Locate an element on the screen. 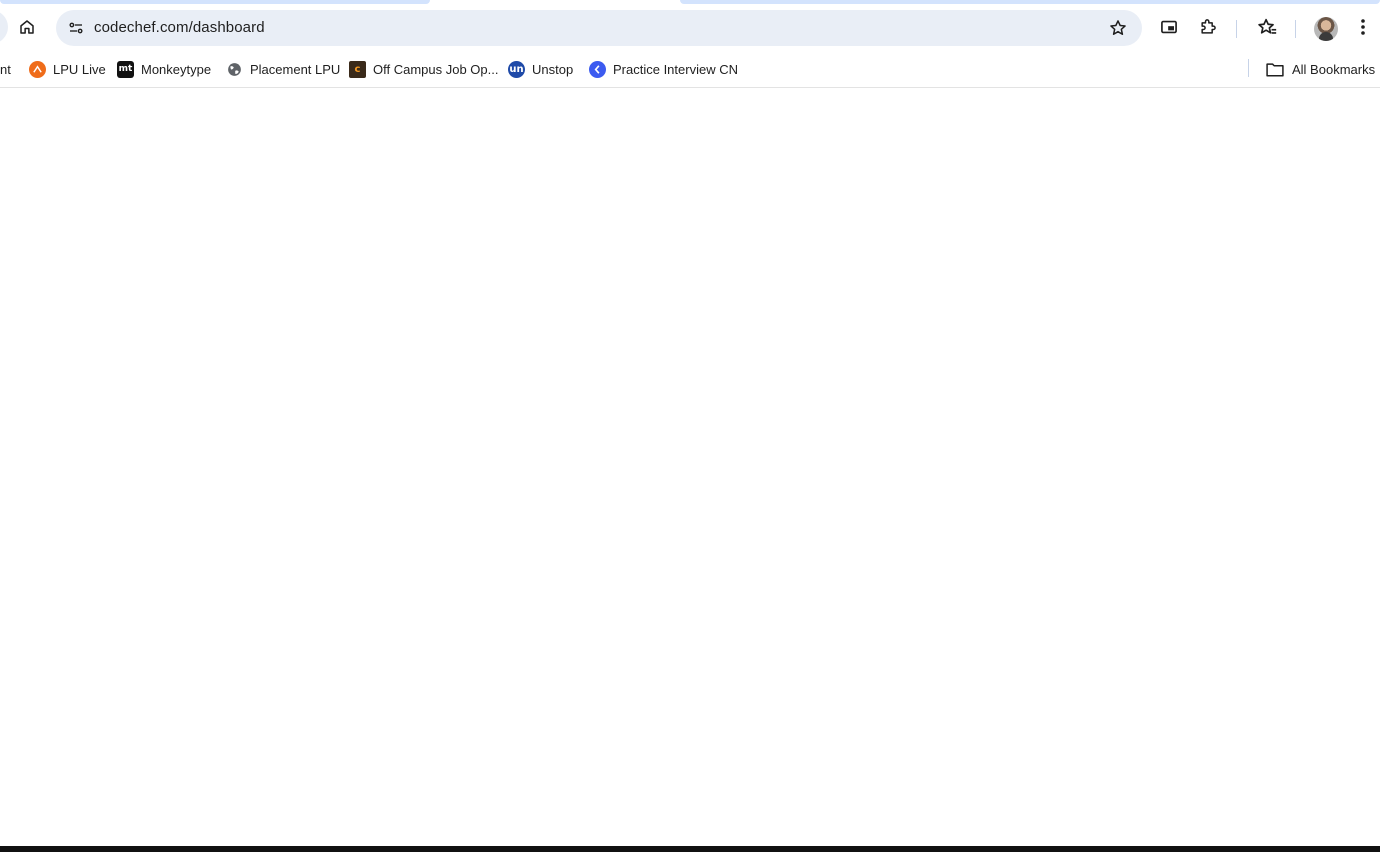 This screenshot has height=852, width=1380. bookmark-label: Unstop is located at coordinates (553, 69).